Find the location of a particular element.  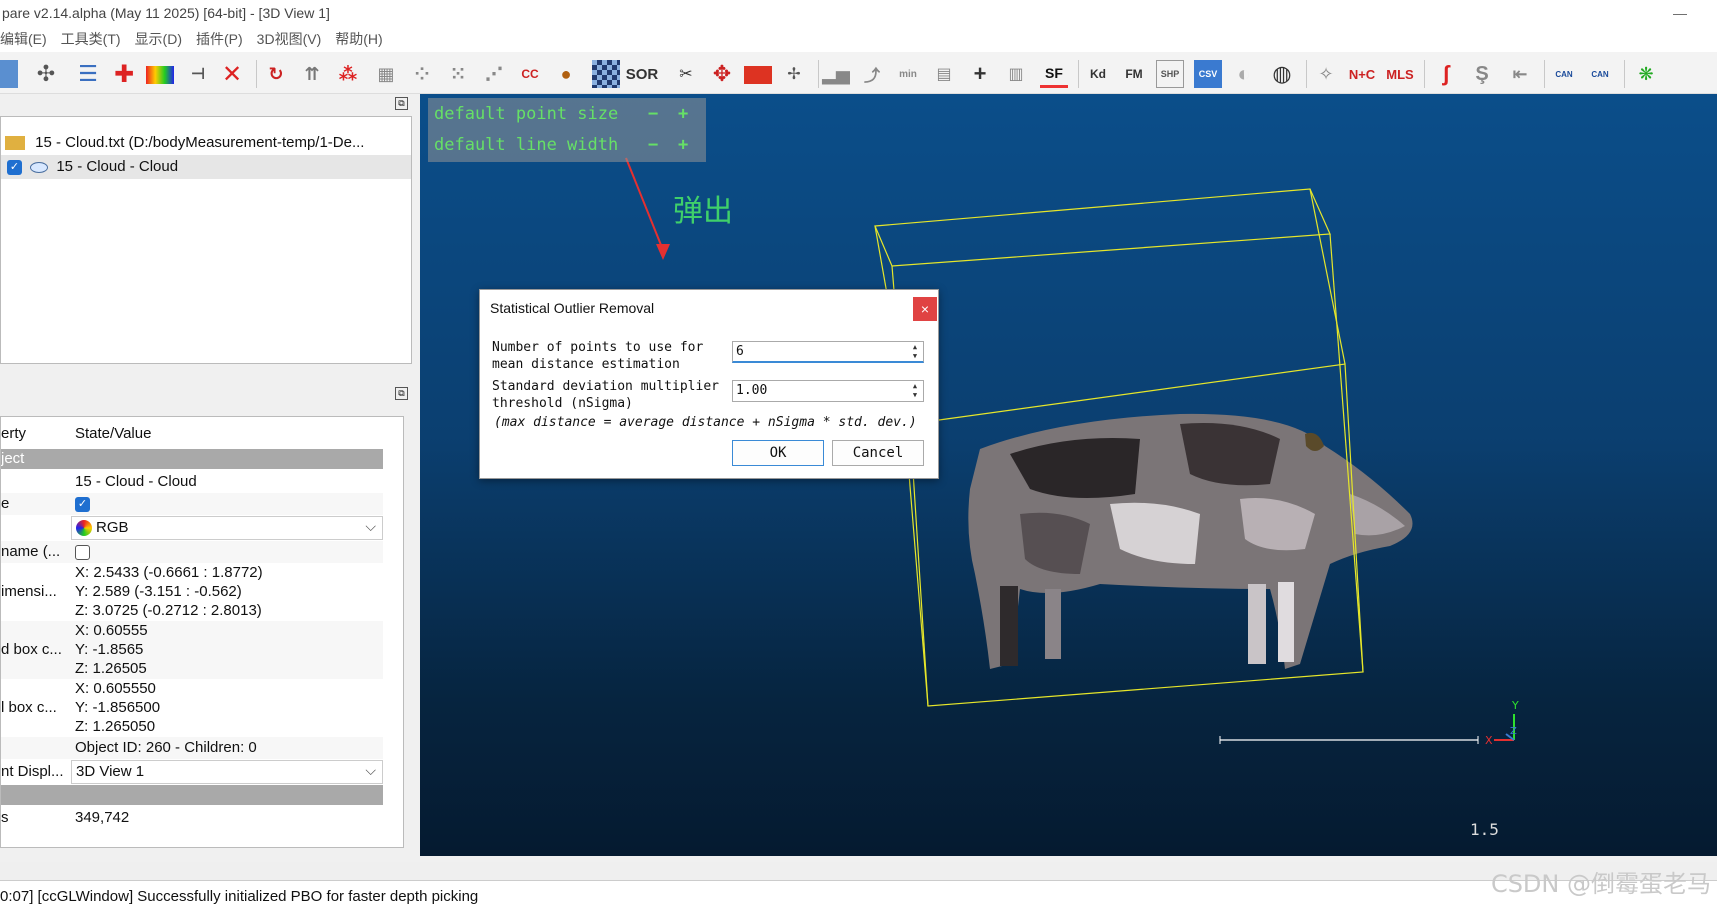

plane-icon is located at coordinates (758, 75).